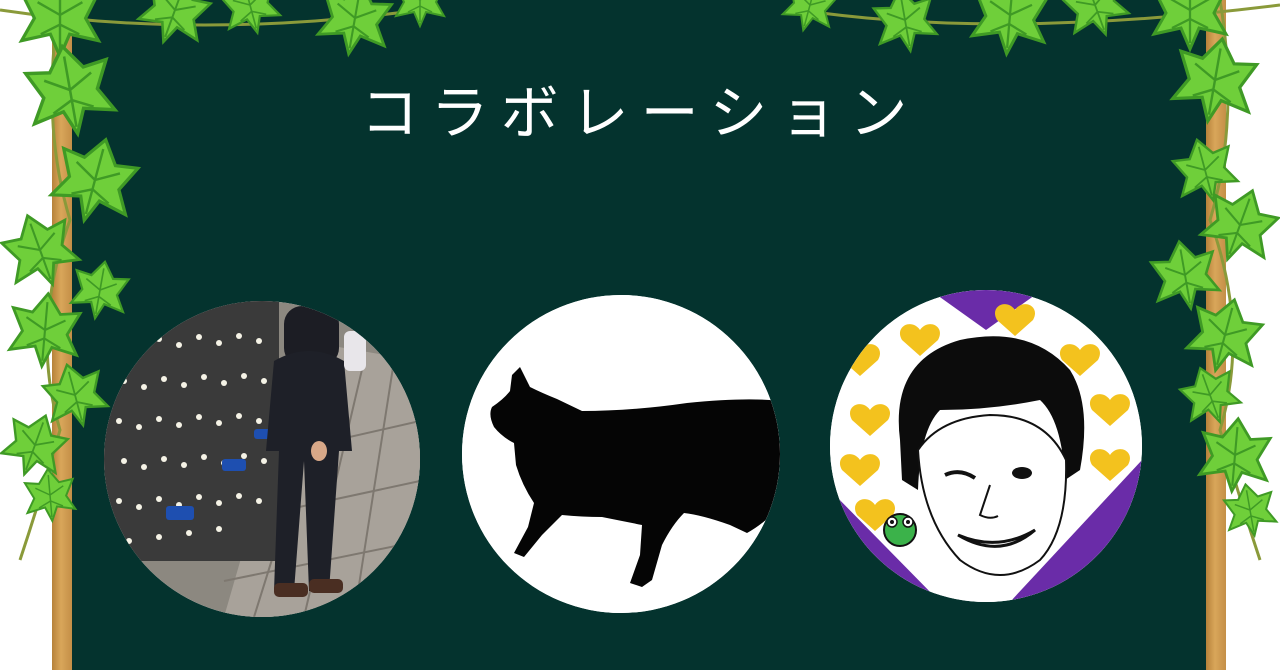  I want to click on avatar-illustrated-face, so click(986, 446).